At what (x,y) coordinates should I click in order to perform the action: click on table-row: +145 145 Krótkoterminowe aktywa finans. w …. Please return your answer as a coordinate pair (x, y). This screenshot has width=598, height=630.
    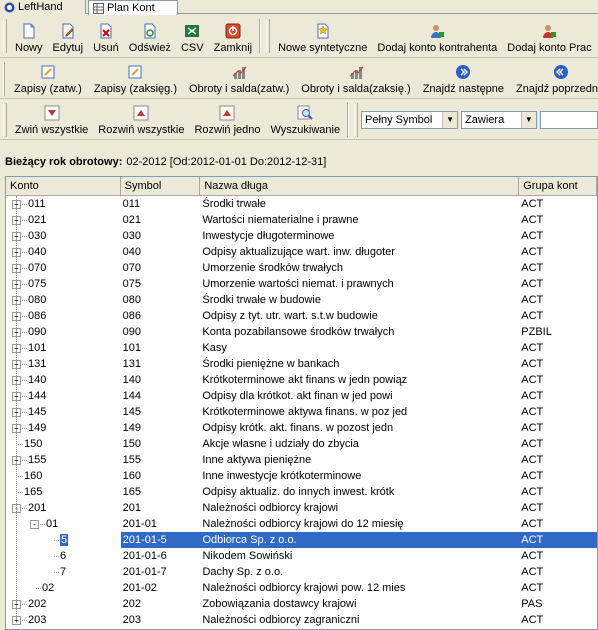
    Looking at the image, I should click on (301, 412).